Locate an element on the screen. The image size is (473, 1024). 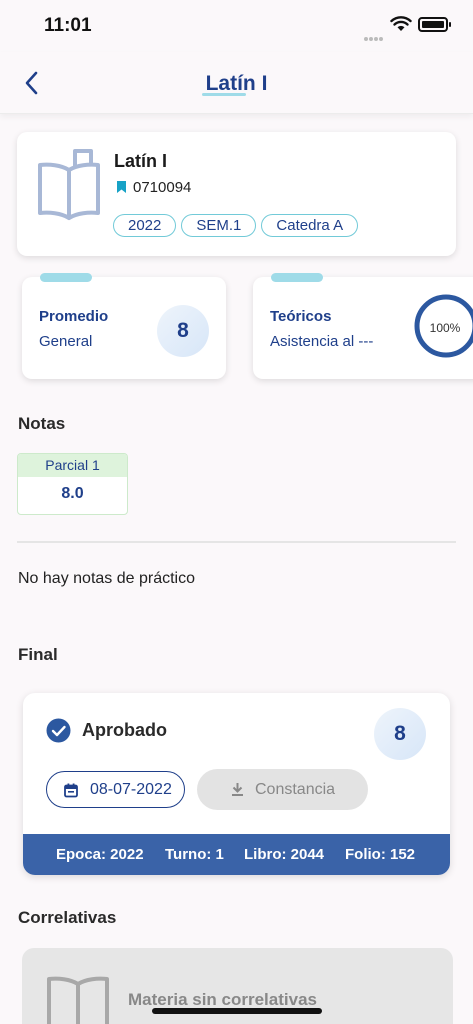
teoricos-label: Teóricos is located at coordinates (301, 316).